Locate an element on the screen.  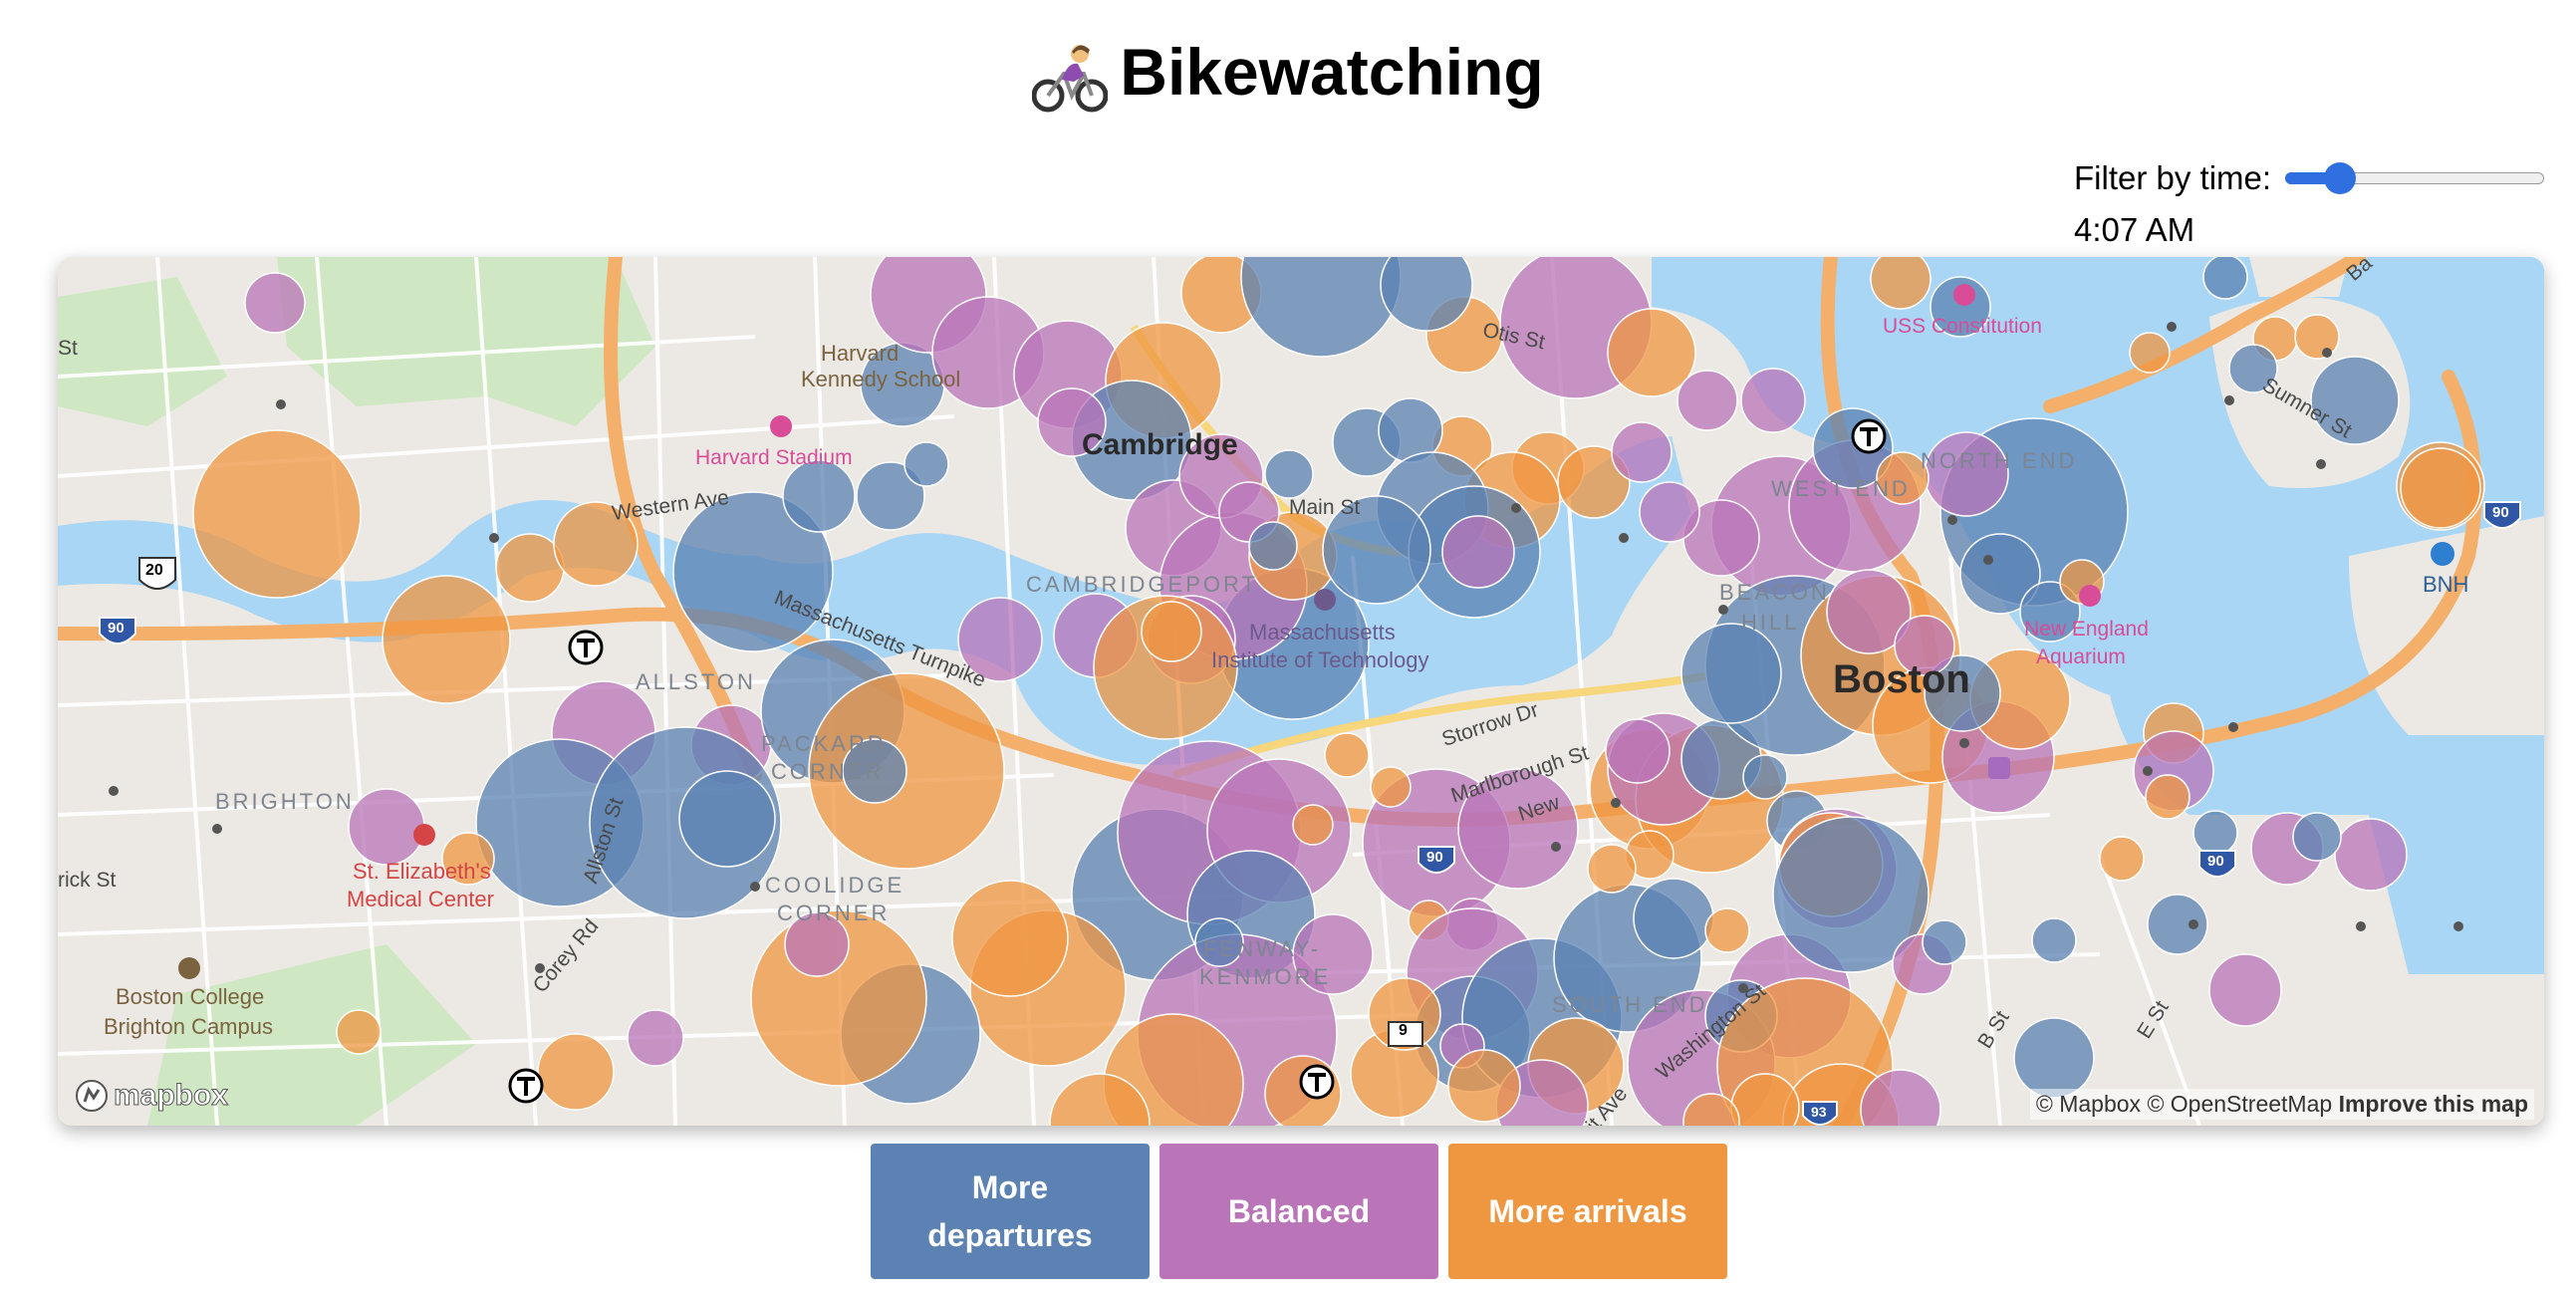
slider-thumb is located at coordinates (2339, 178).